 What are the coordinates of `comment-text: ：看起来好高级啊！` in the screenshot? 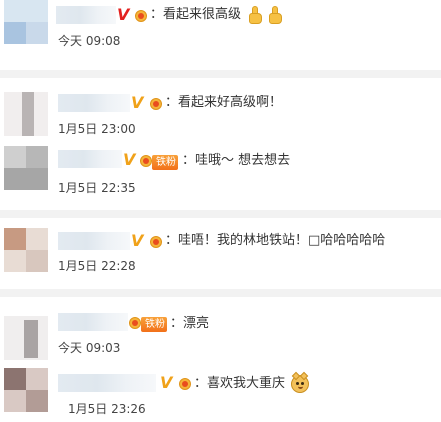 It's located at (224, 102).